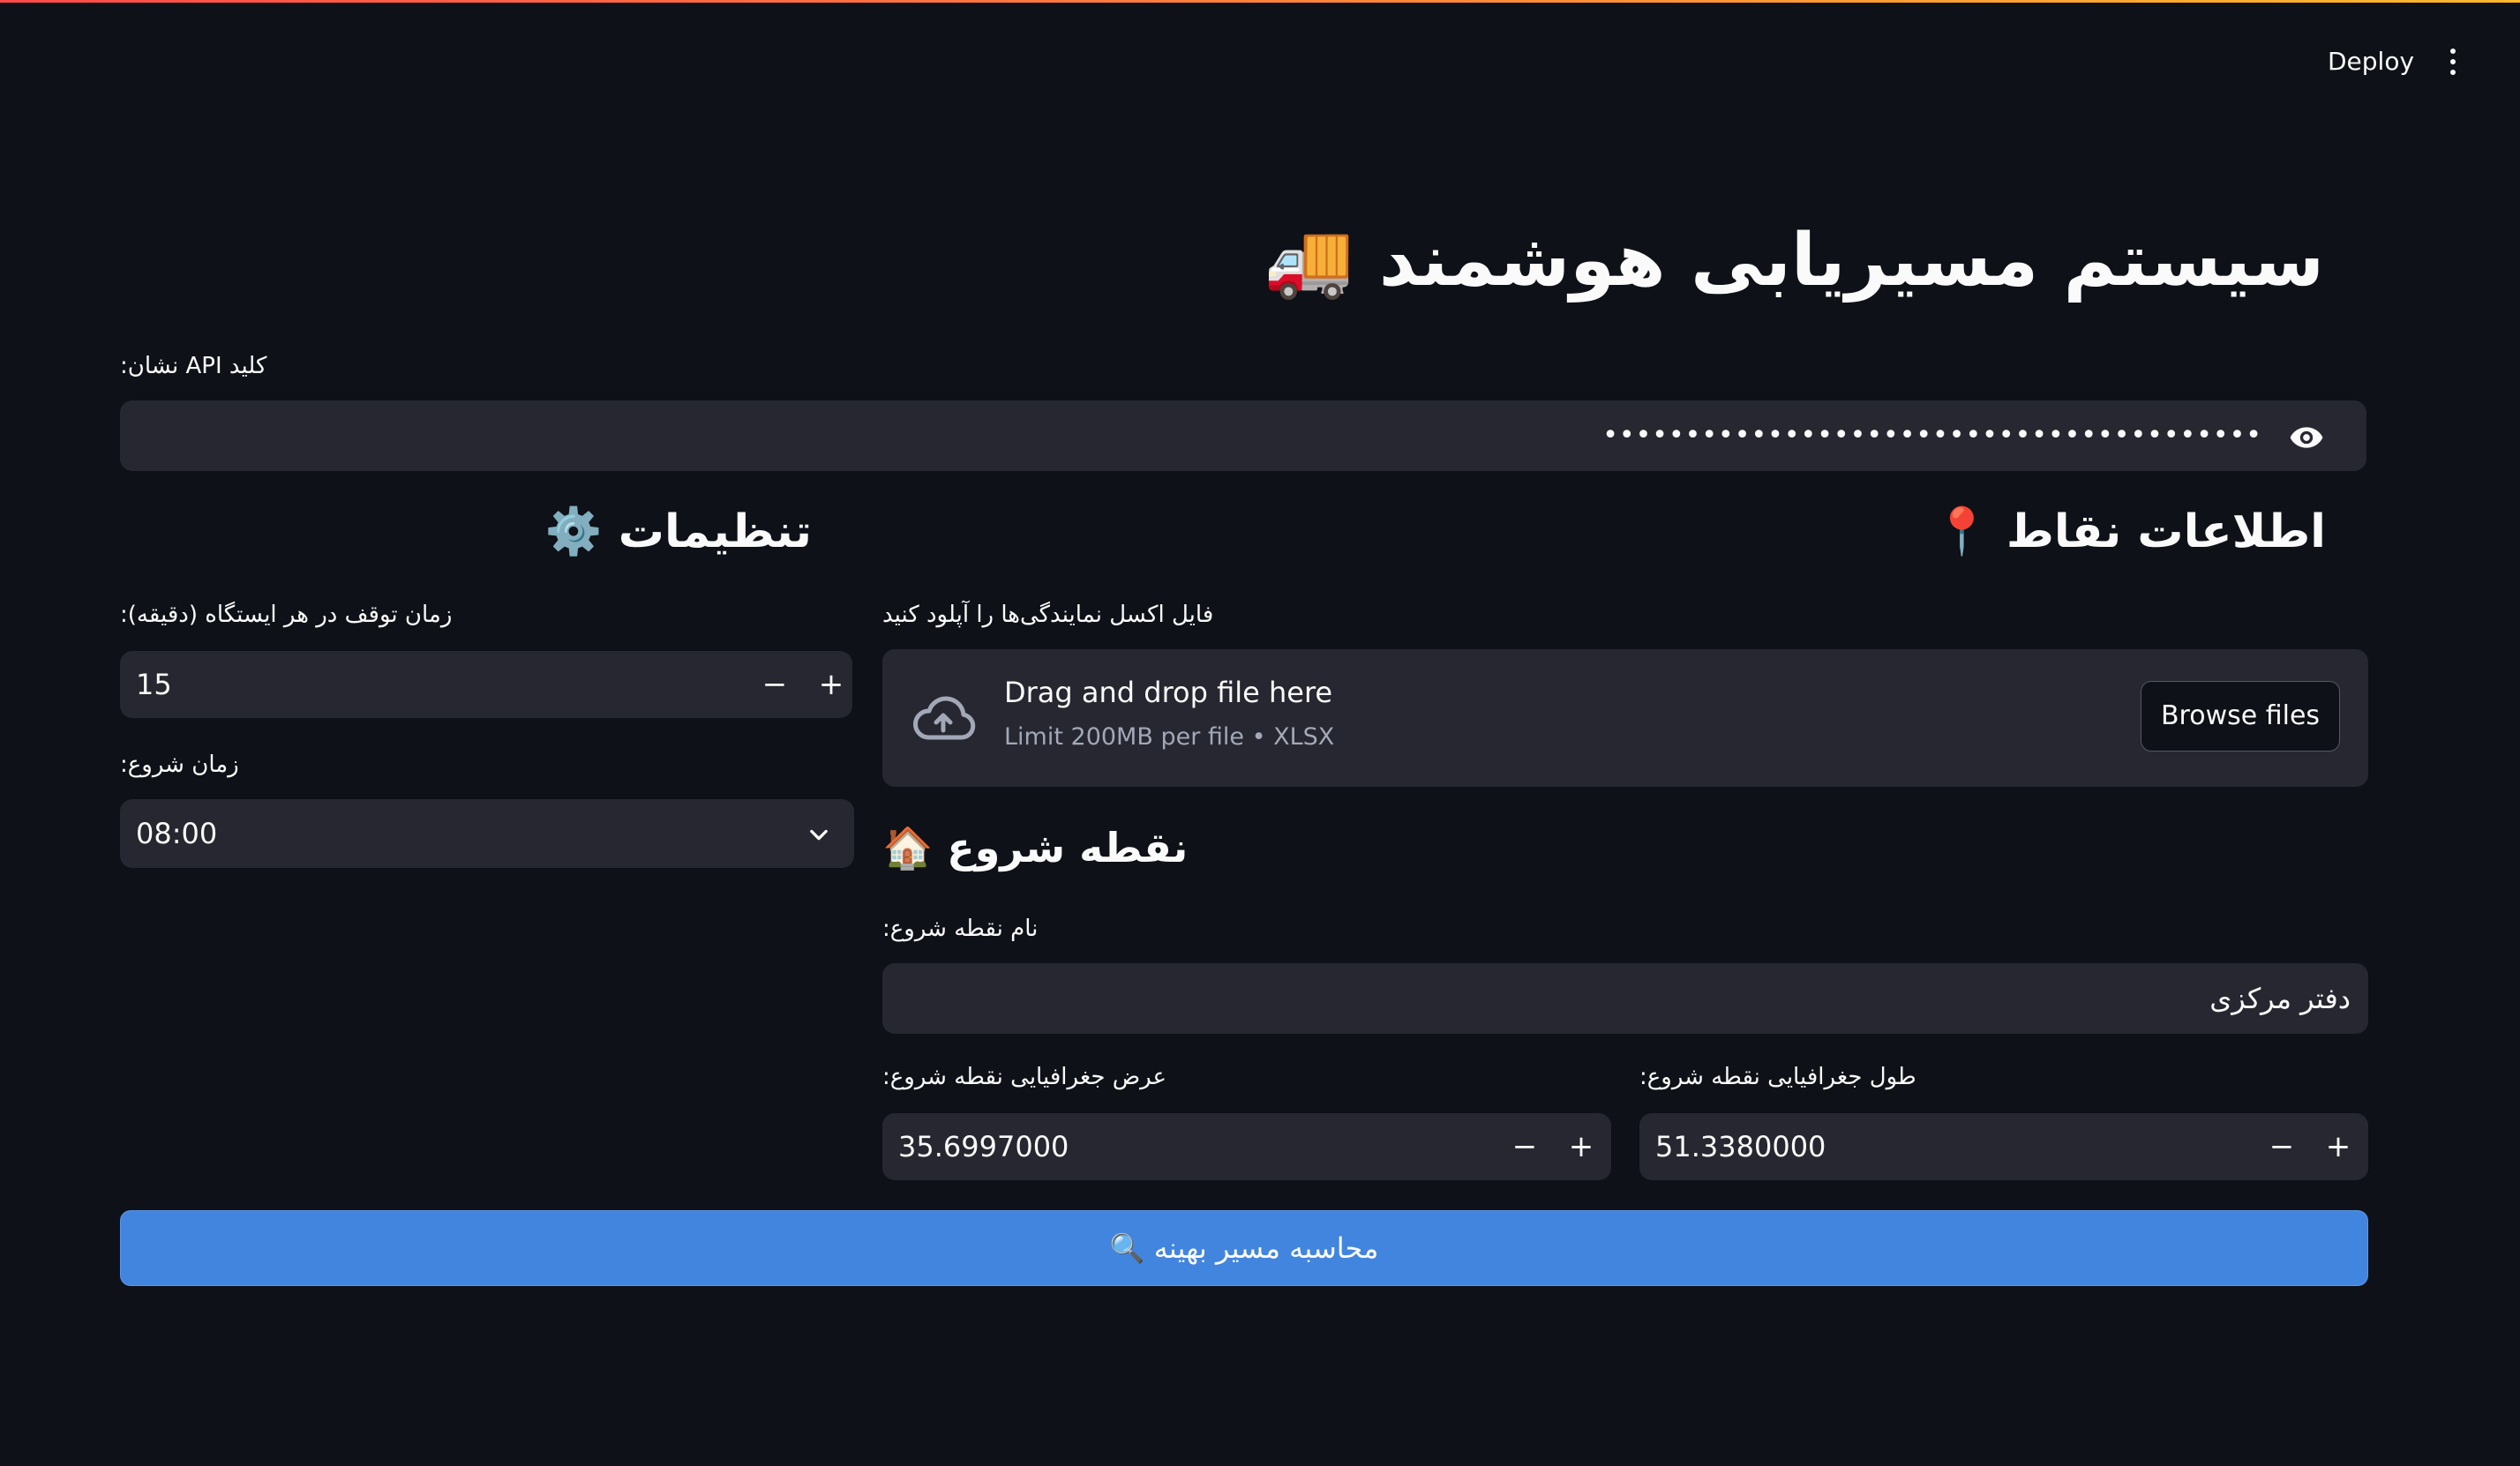 This screenshot has height=1466, width=2520. Describe the element at coordinates (2240, 716) in the screenshot. I see `browse-files-button: Browse files` at that location.